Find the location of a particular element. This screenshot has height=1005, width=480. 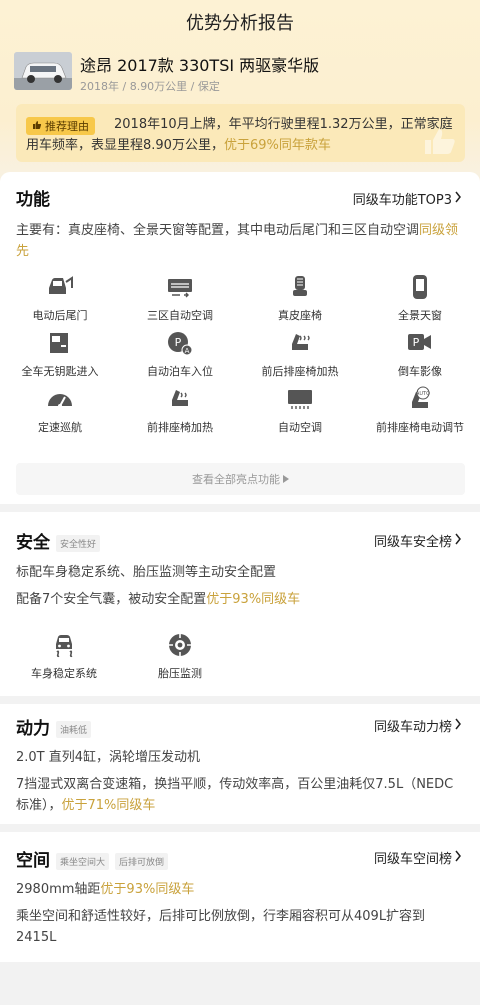

feature-label: 自动泊车入位 is located at coordinates (180, 371).